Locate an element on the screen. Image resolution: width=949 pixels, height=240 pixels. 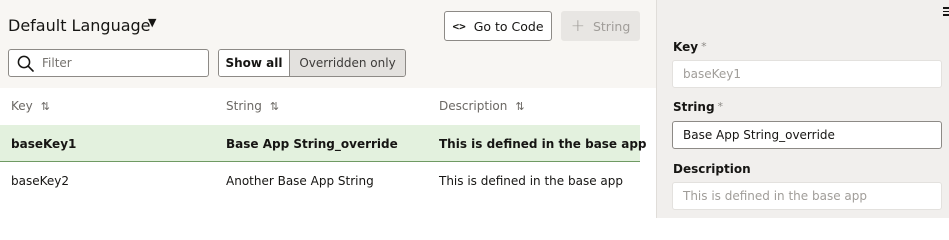
go-to-code-label: Go to Code is located at coordinates (508, 26).